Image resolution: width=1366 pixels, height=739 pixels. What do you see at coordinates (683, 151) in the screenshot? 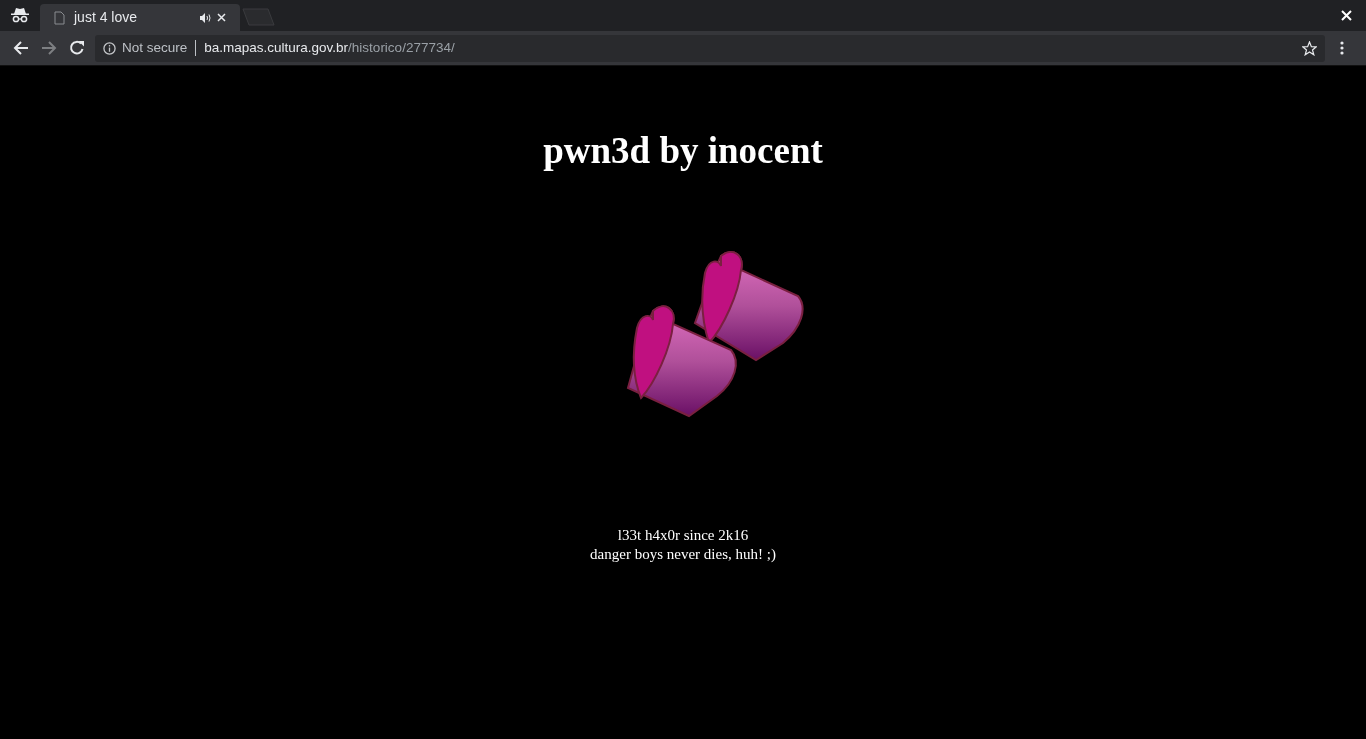
I see `page-heading: pwn3d by inocent` at bounding box center [683, 151].